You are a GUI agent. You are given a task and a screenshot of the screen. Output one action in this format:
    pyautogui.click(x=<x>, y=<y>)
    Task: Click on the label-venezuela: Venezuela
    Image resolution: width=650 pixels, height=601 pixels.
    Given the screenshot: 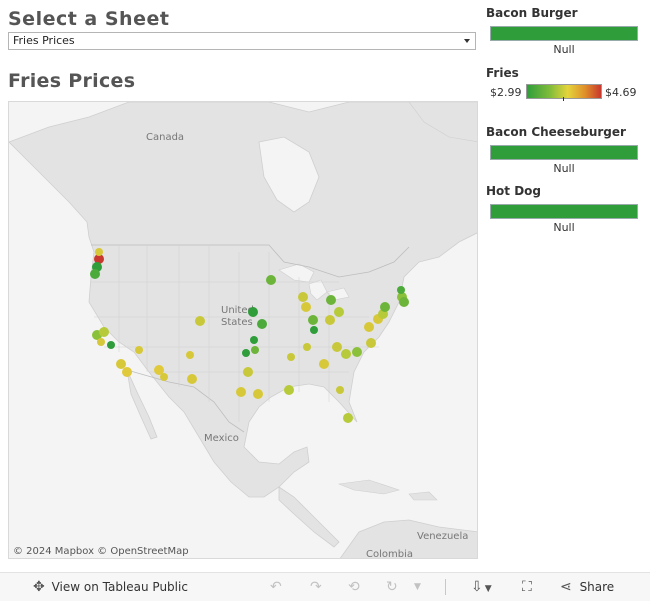 What is the action you would take?
    pyautogui.click(x=442, y=536)
    